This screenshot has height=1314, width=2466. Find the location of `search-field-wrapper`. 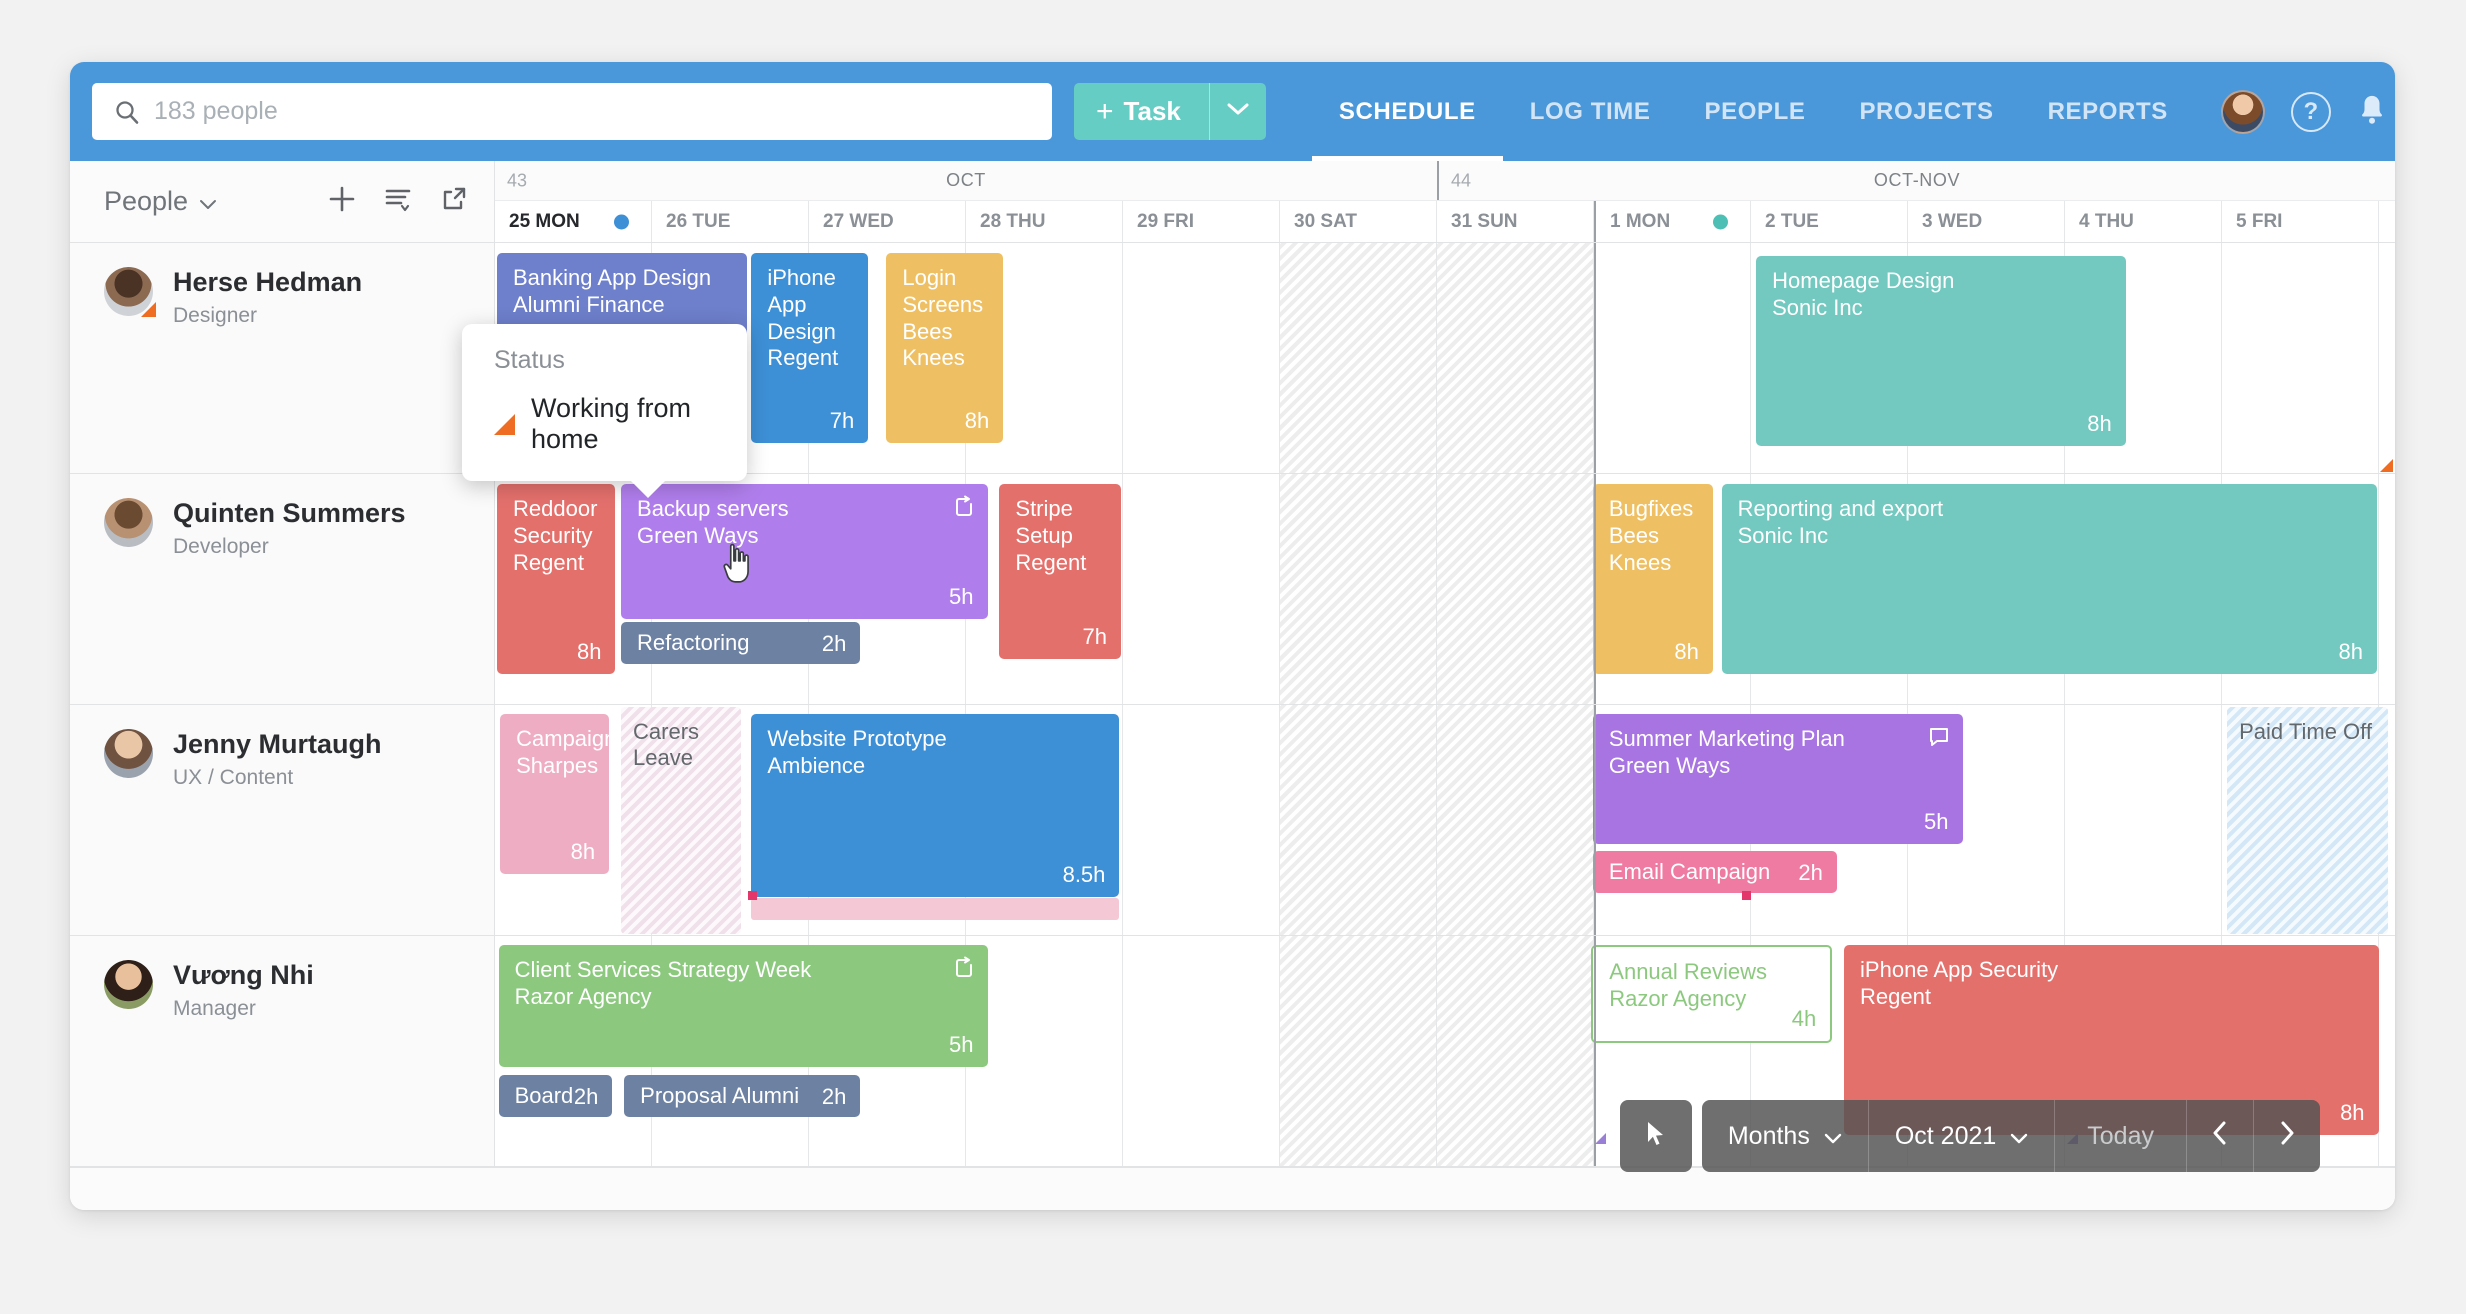

search-field-wrapper is located at coordinates (572, 111).